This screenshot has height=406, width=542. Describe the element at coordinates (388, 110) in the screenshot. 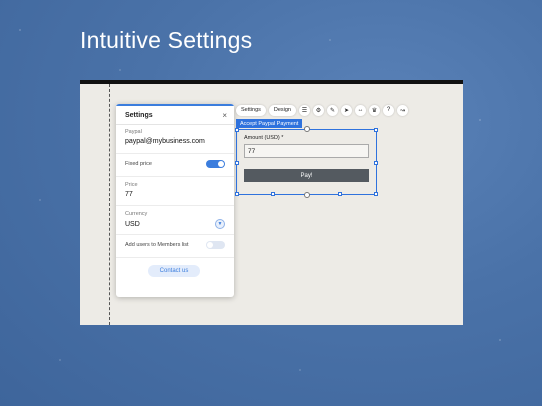

I see `help-icon: ?` at that location.